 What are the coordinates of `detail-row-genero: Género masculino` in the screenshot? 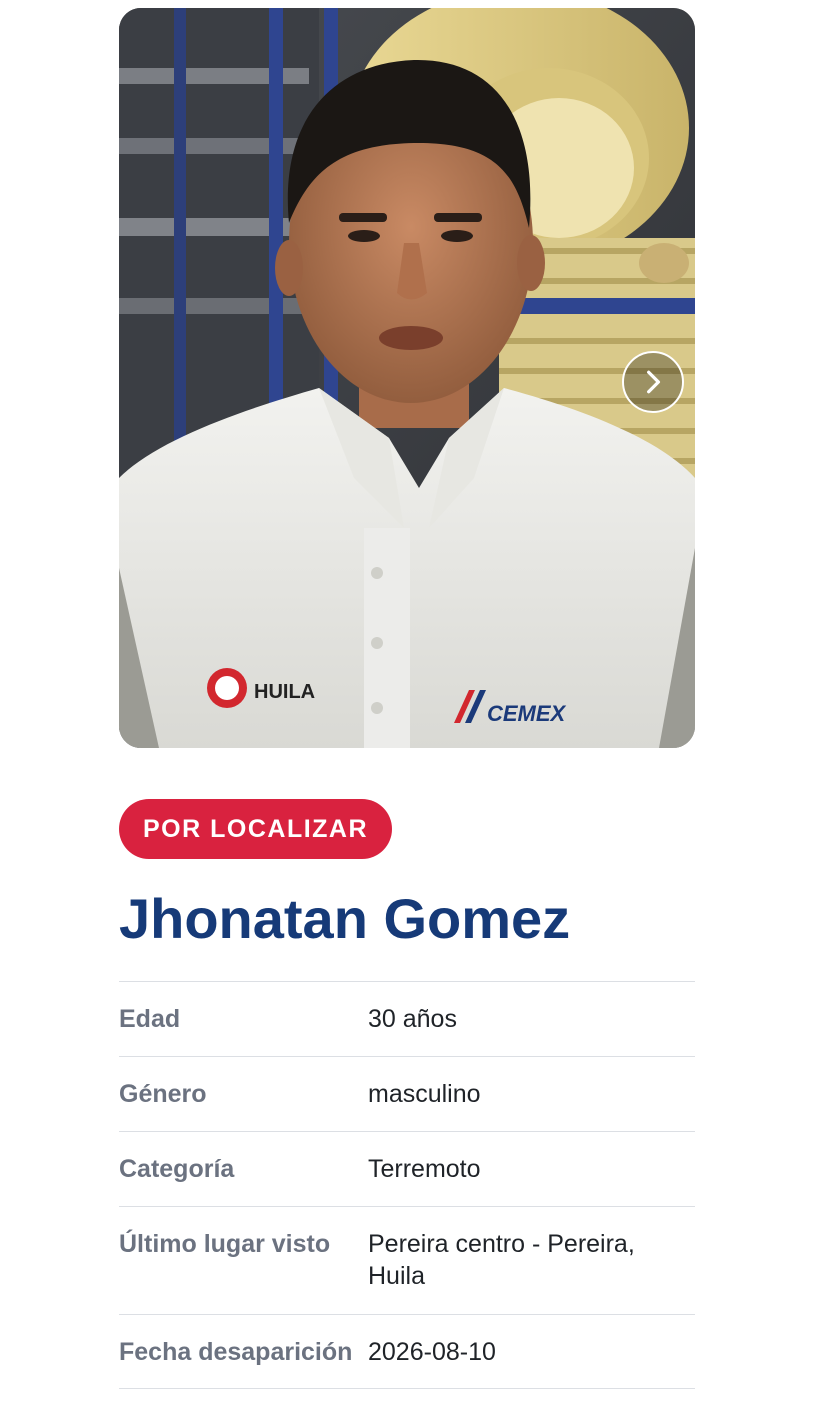 It's located at (407, 1093).